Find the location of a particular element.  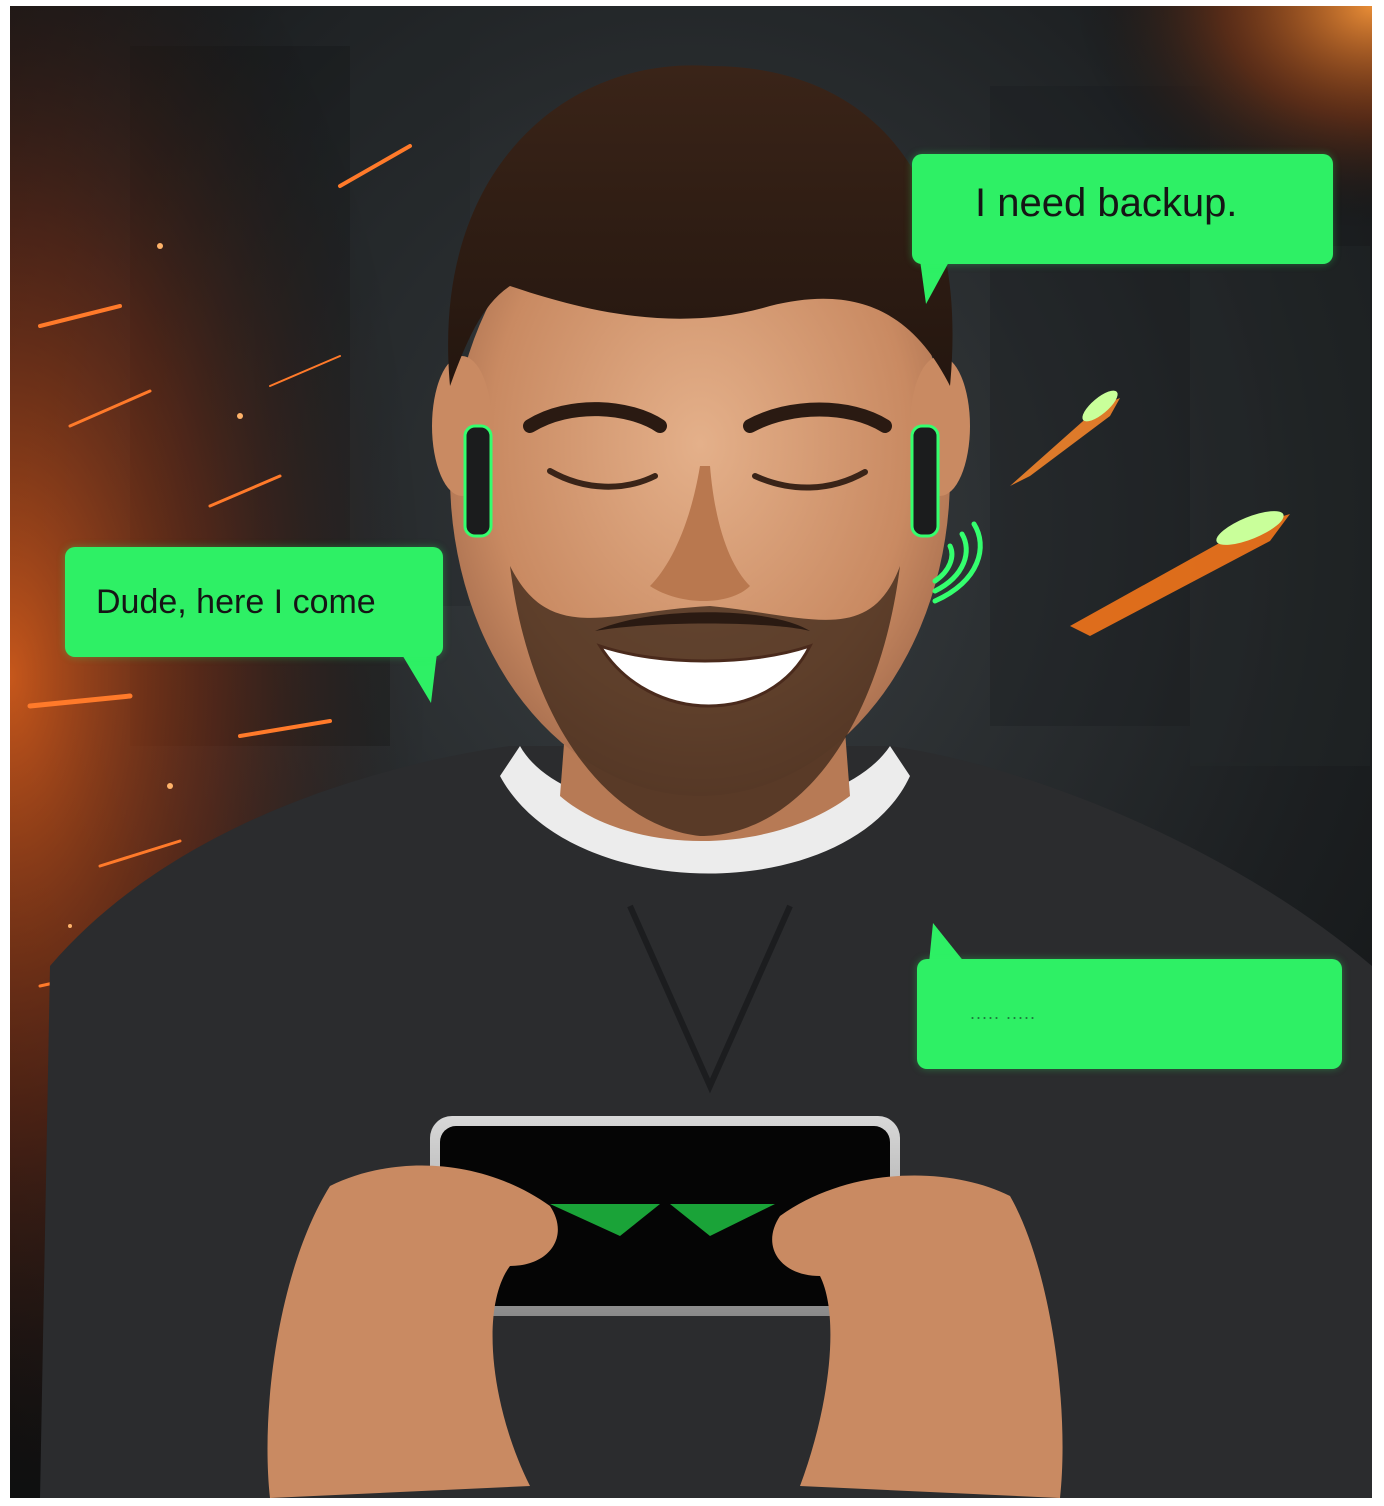

bubble-text-dude: Dude, here I come is located at coordinates (236, 602).